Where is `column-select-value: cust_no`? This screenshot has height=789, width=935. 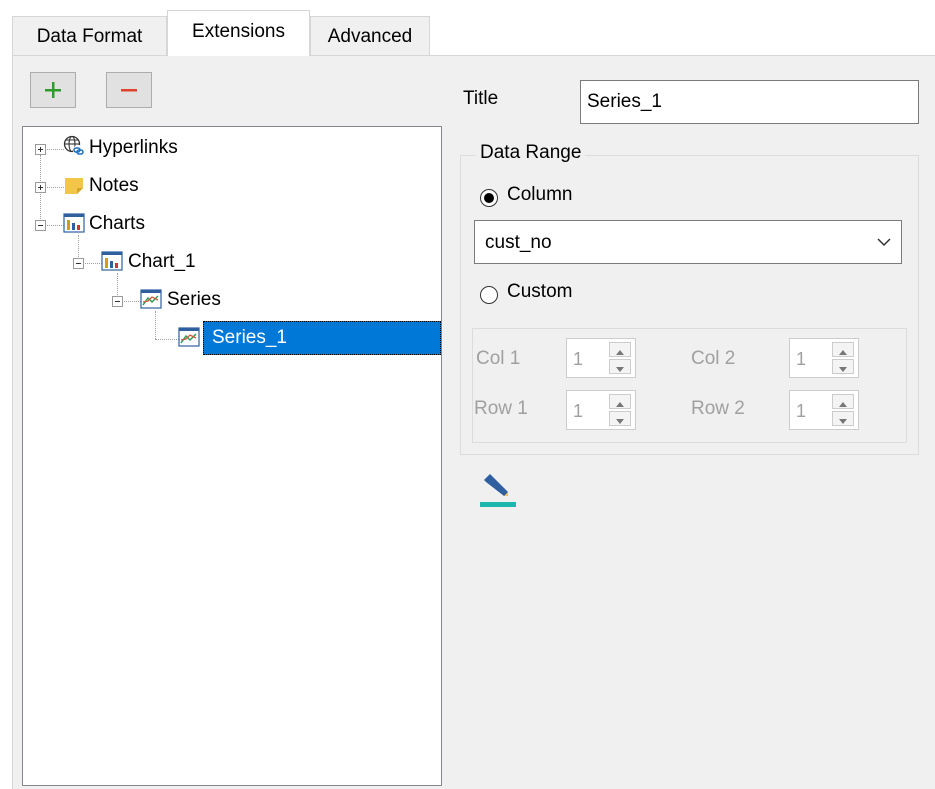 column-select-value: cust_no is located at coordinates (518, 242).